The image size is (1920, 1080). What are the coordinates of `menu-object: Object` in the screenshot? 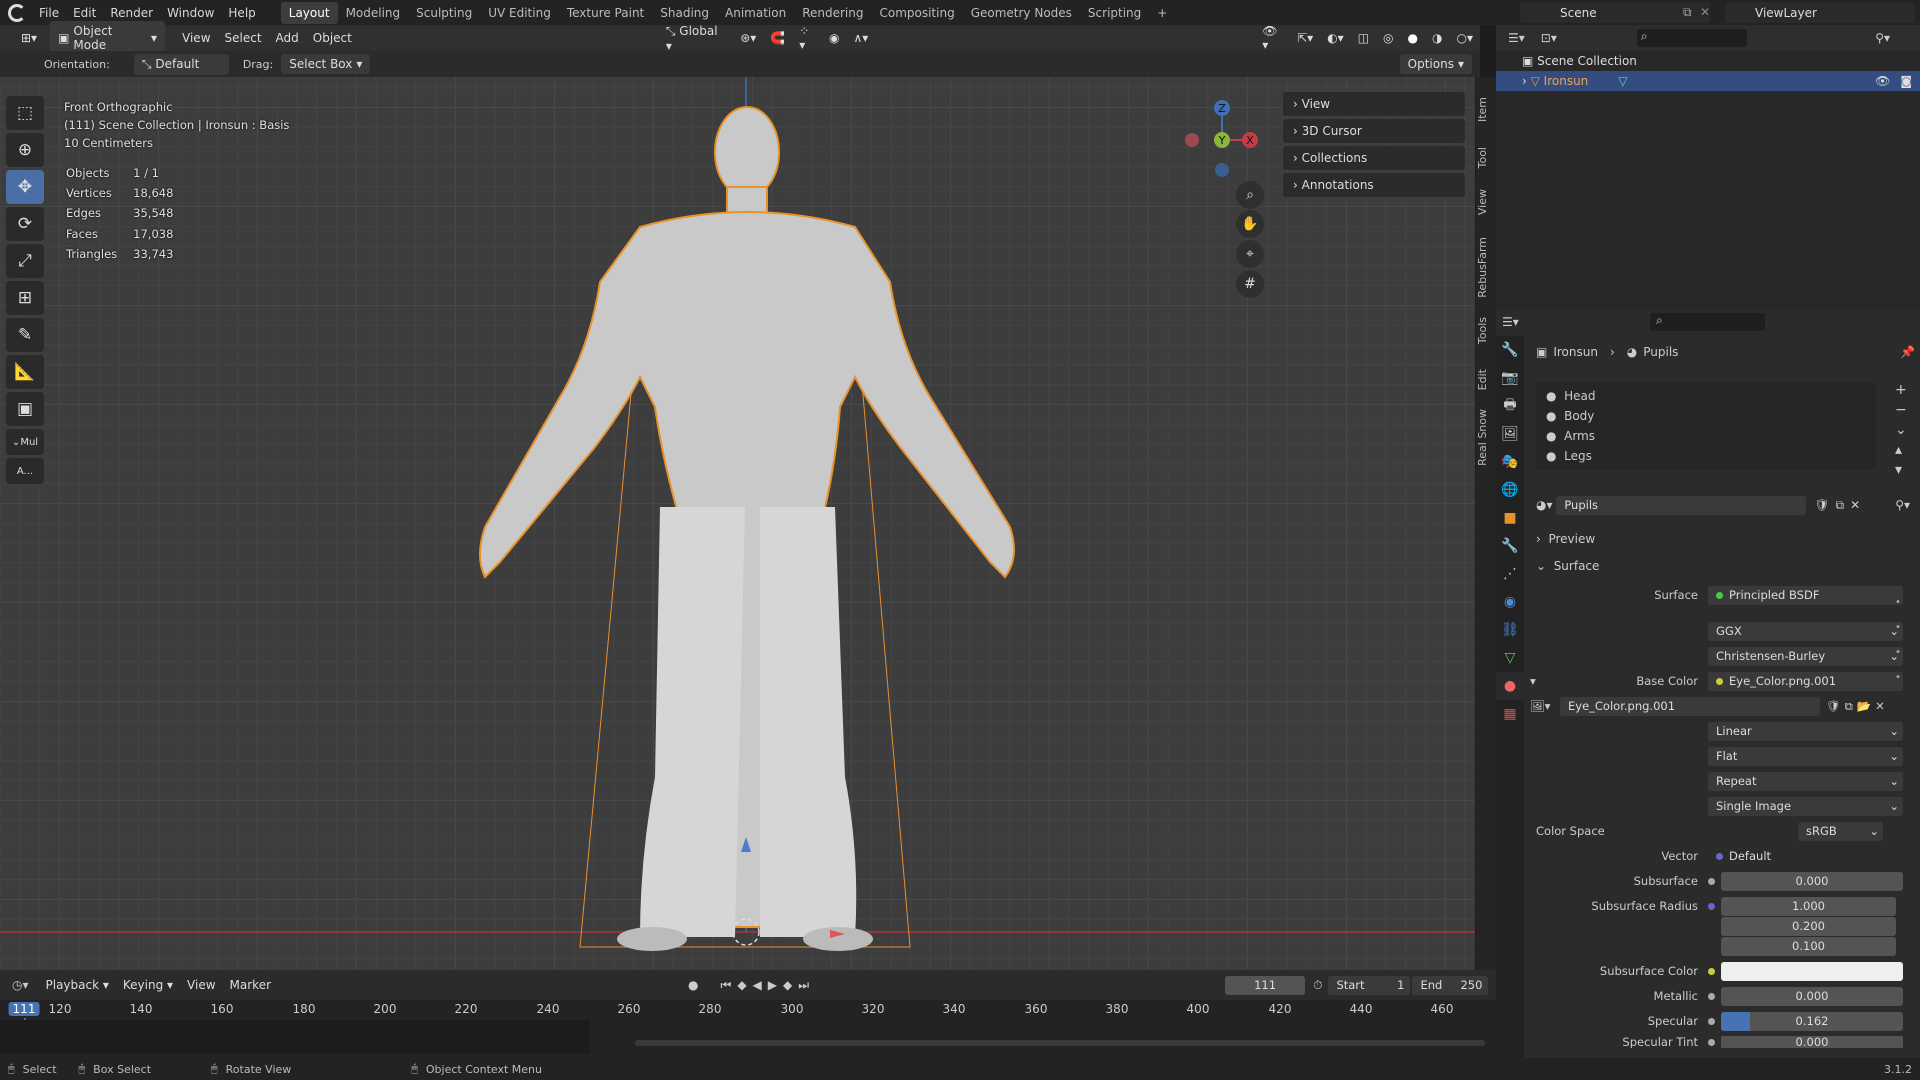 It's located at (332, 38).